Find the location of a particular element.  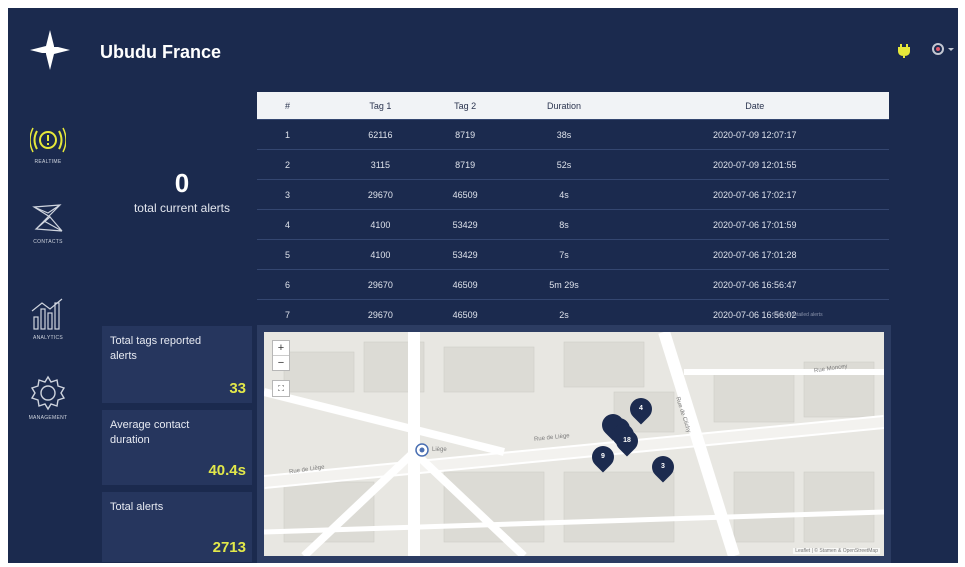

table-cell: 7s is located at coordinates (564, 254).